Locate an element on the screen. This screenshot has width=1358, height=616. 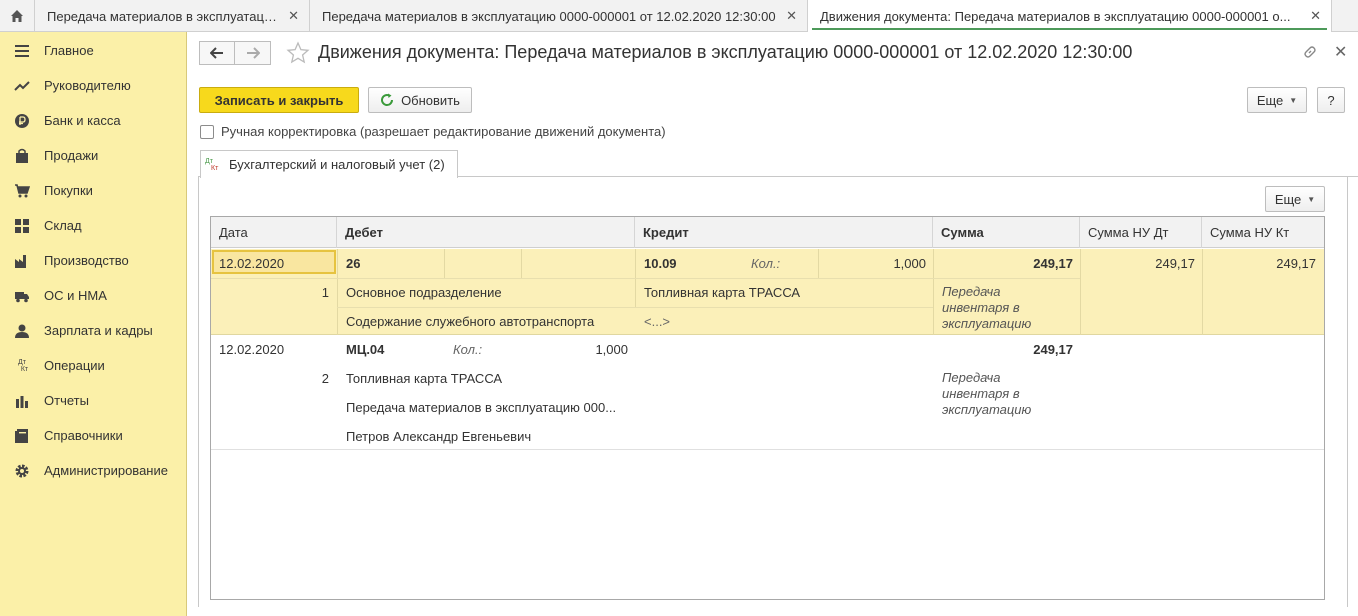
sidebar-item-production: Производство is located at coordinates (93, 260).